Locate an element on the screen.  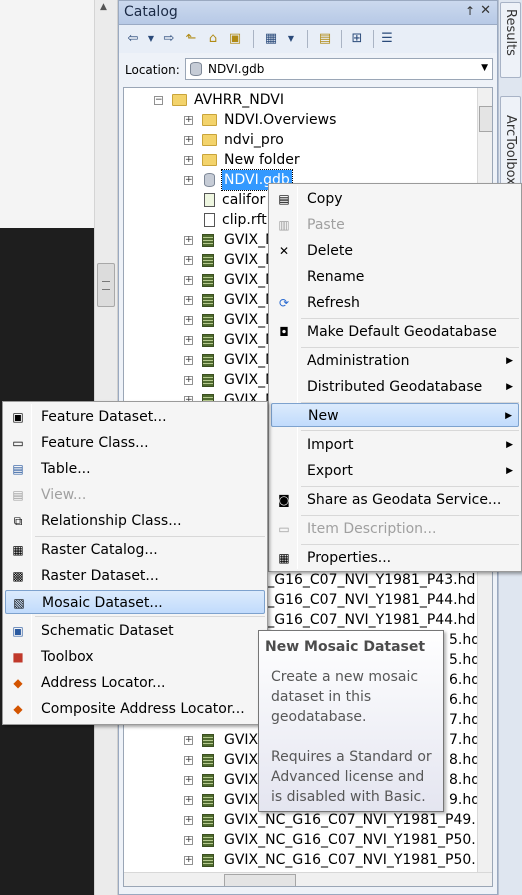
menu-item-copy: ▤ Copy is located at coordinates (395, 199).